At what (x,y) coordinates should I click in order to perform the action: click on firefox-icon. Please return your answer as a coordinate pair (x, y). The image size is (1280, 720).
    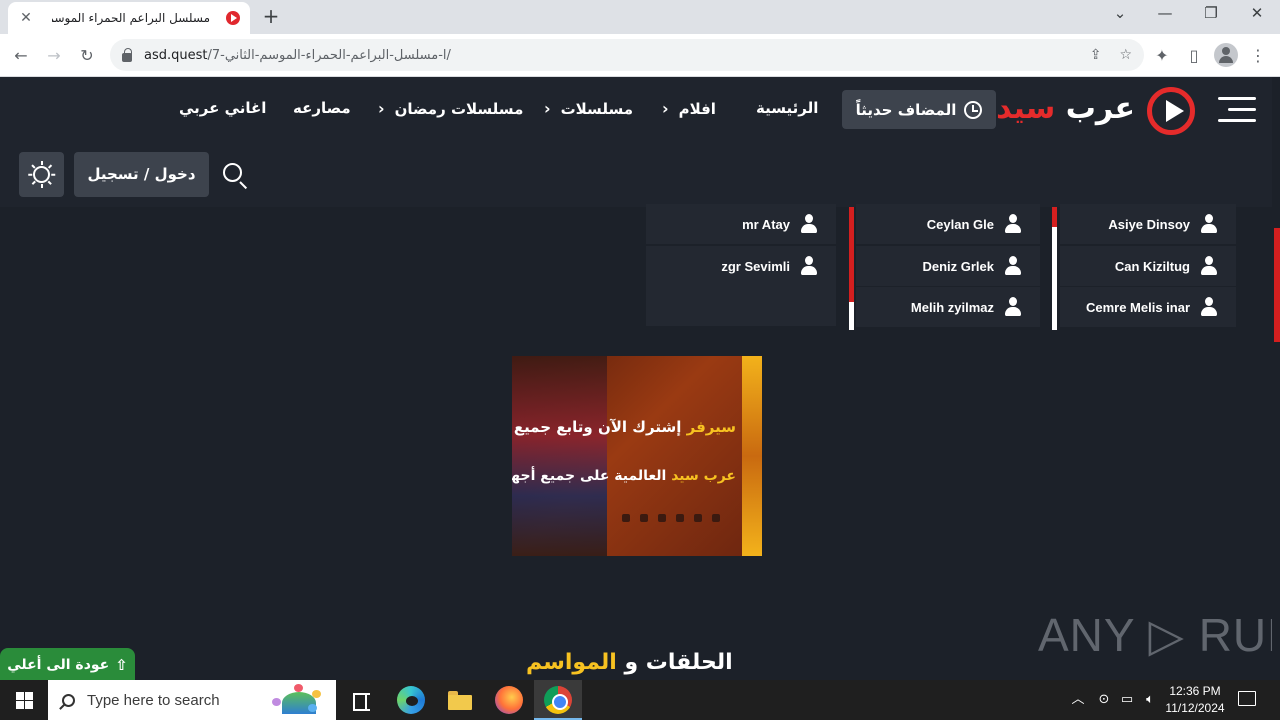
    Looking at the image, I should click on (509, 700).